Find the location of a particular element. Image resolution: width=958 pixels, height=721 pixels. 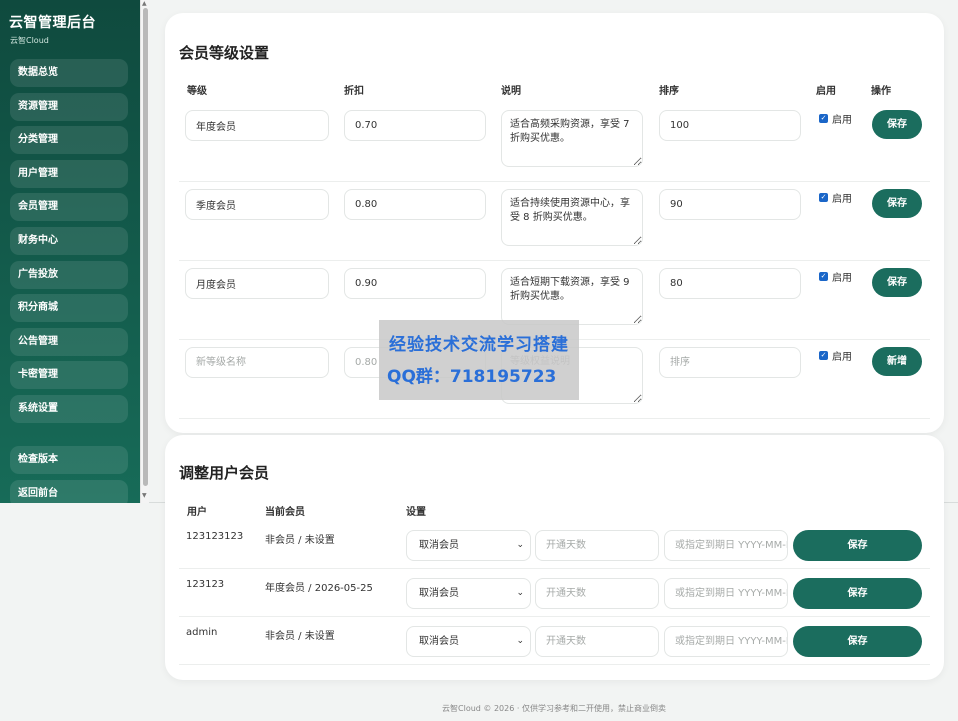

level-row: 适合持续使用资源中心，享受 8 折购买优惠。 ✓ 启用 保存 is located at coordinates (554, 221).